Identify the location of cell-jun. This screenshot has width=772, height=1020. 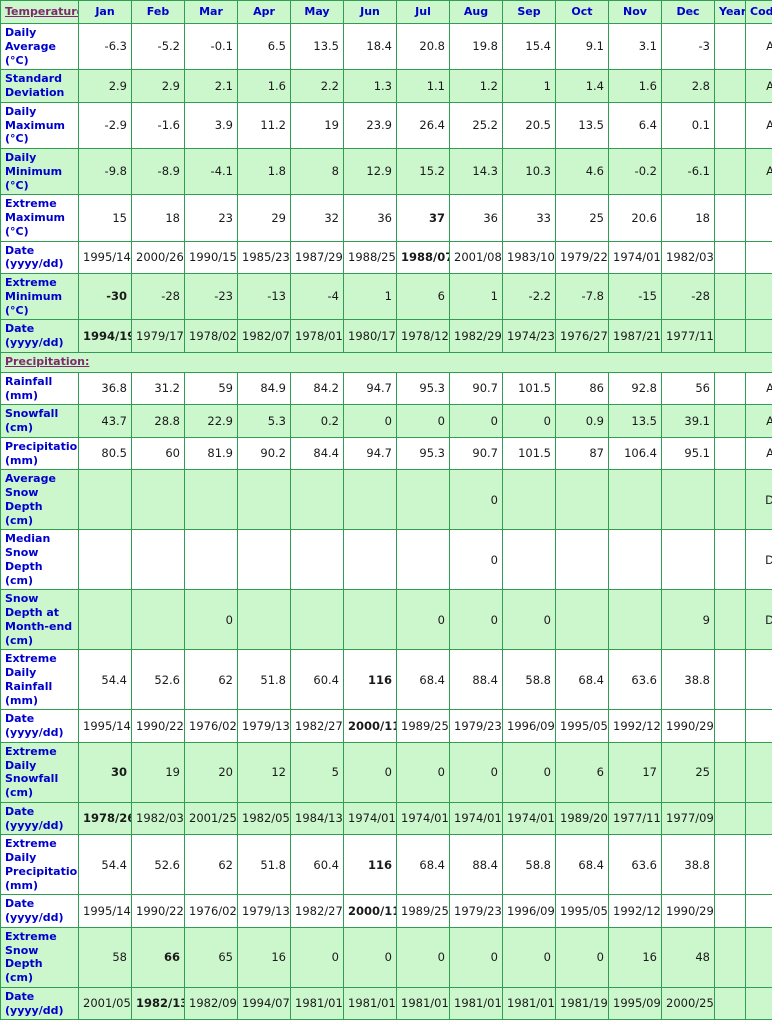
(370, 560).